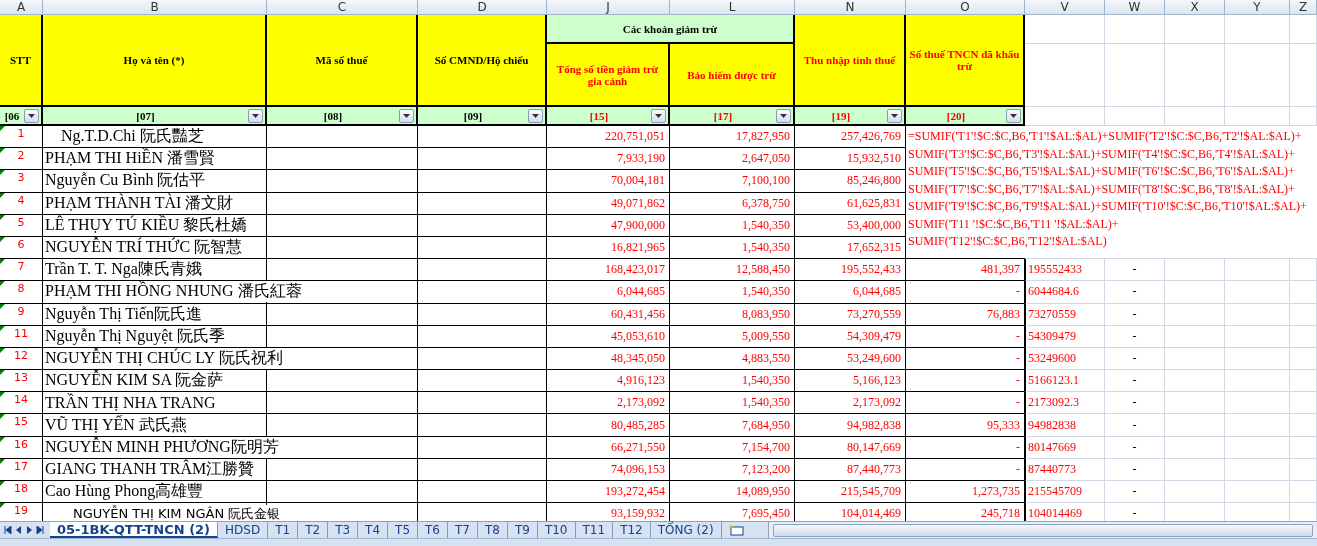 The image size is (1317, 546). Describe the element at coordinates (1053, 403) in the screenshot. I see `amount: 2173092.3` at that location.